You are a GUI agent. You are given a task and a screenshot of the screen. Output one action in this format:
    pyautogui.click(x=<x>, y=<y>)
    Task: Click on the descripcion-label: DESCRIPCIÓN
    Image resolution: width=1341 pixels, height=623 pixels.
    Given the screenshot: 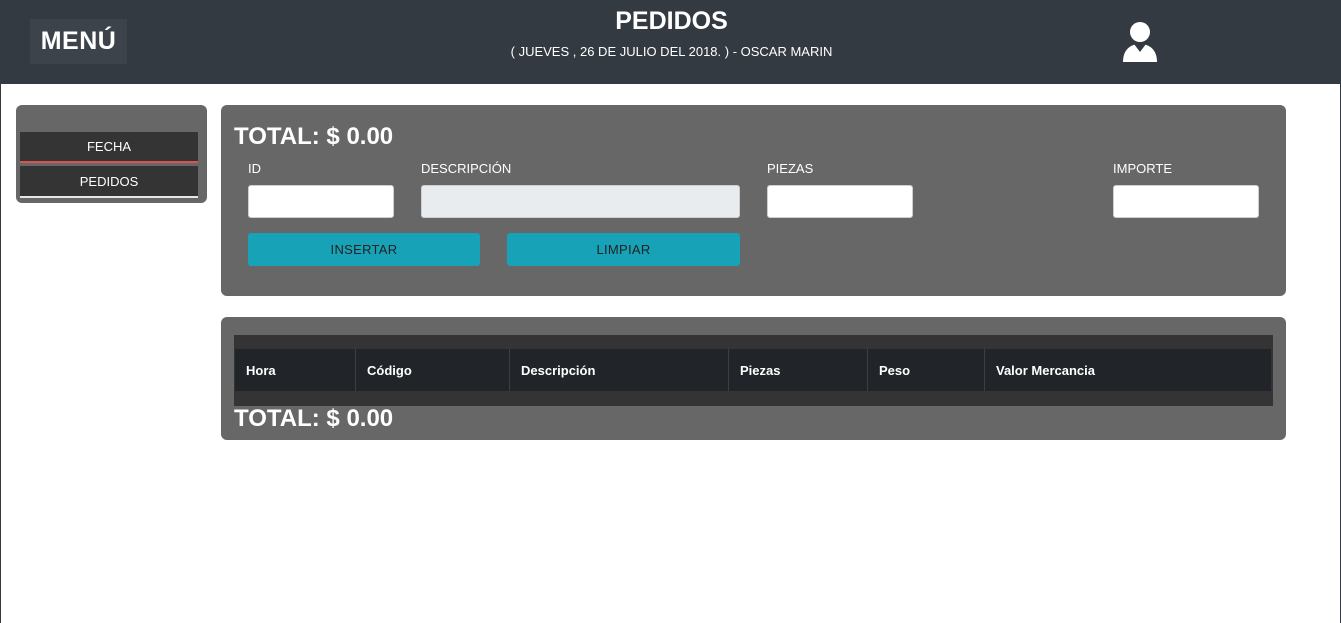 What is the action you would take?
    pyautogui.click(x=466, y=168)
    